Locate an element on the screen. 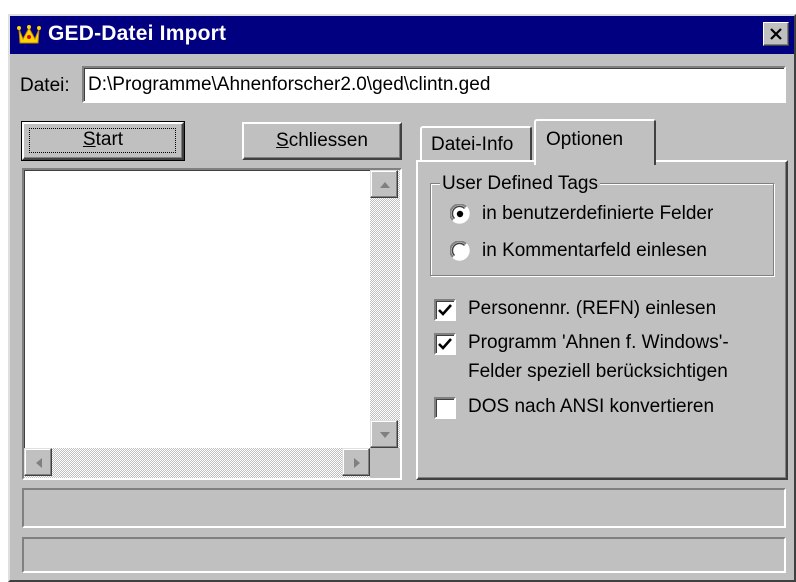 The height and width of the screenshot is (582, 796). file-label: Datei: is located at coordinates (45, 85).